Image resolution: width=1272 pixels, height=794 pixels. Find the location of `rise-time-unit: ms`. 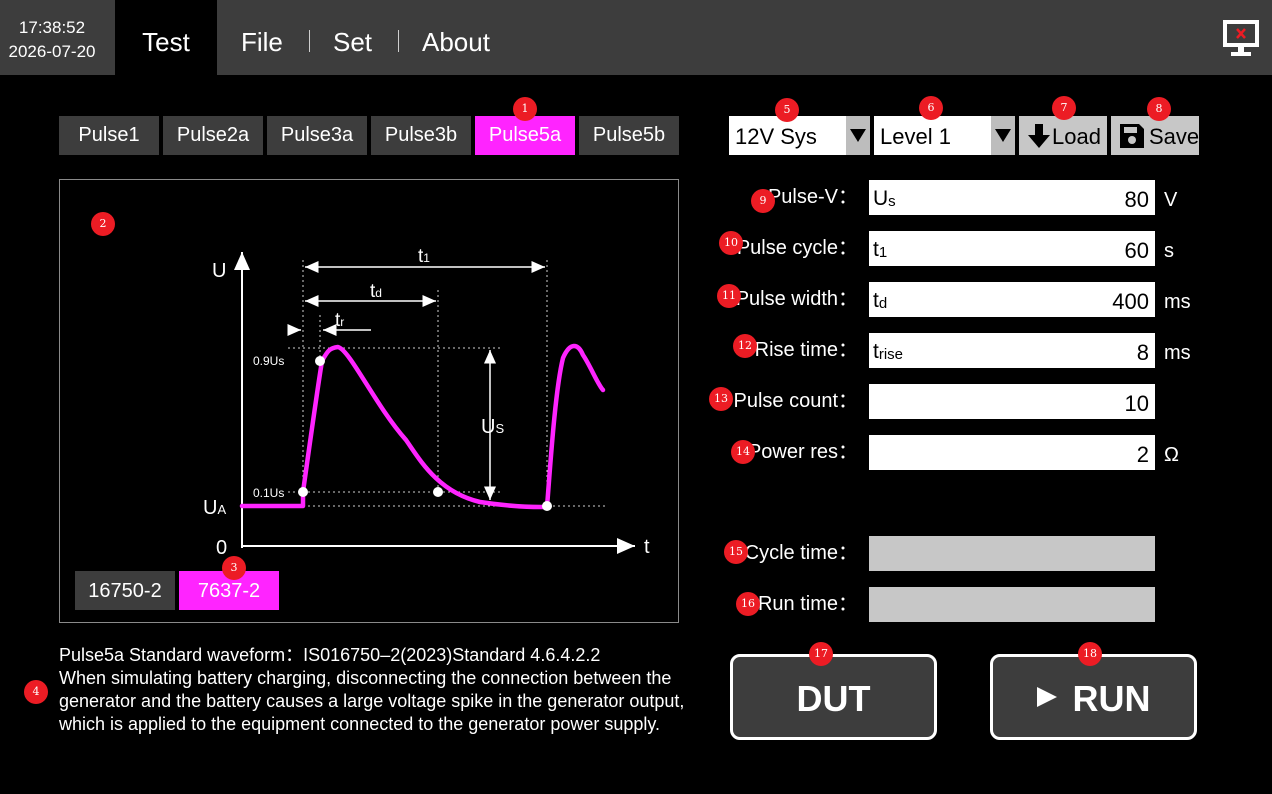

rise-time-unit: ms is located at coordinates (1177, 353).